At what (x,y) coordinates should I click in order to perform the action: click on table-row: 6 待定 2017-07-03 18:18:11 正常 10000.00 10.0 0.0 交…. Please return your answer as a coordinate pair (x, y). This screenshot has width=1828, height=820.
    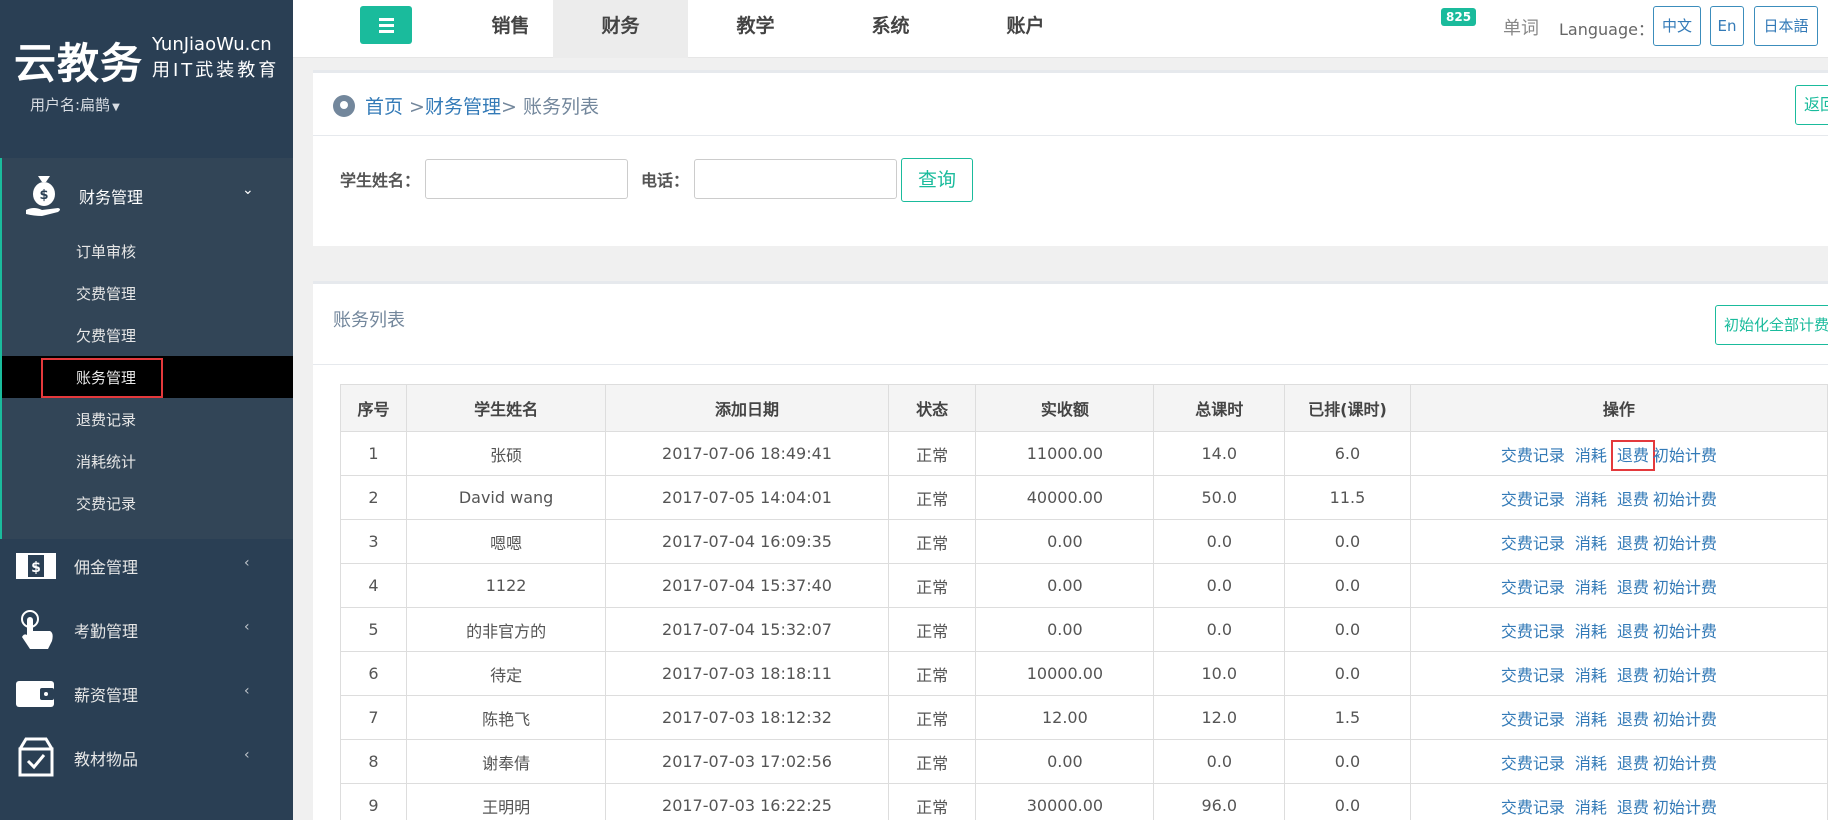
    Looking at the image, I should click on (1083, 673).